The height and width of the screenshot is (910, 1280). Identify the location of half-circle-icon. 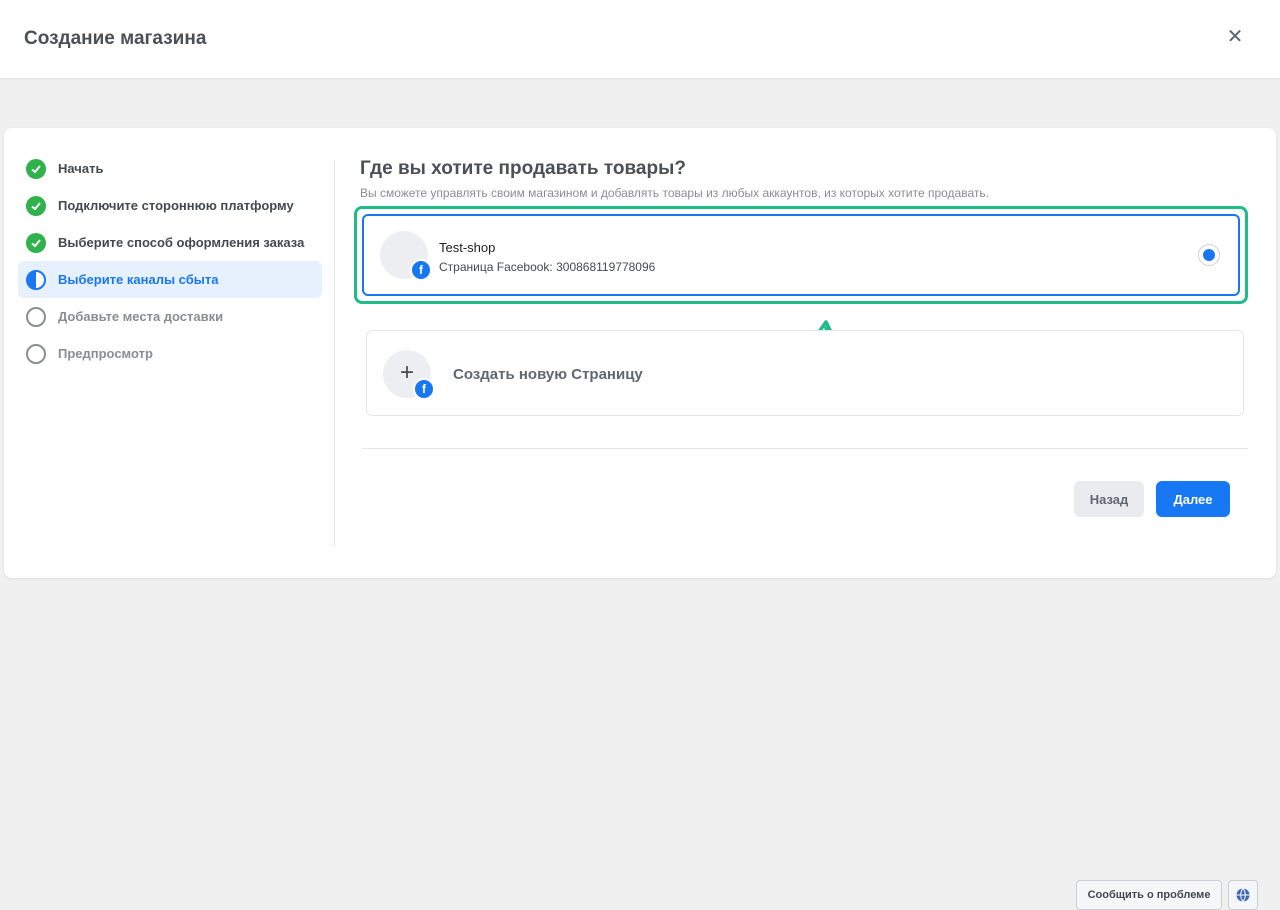
(36, 279).